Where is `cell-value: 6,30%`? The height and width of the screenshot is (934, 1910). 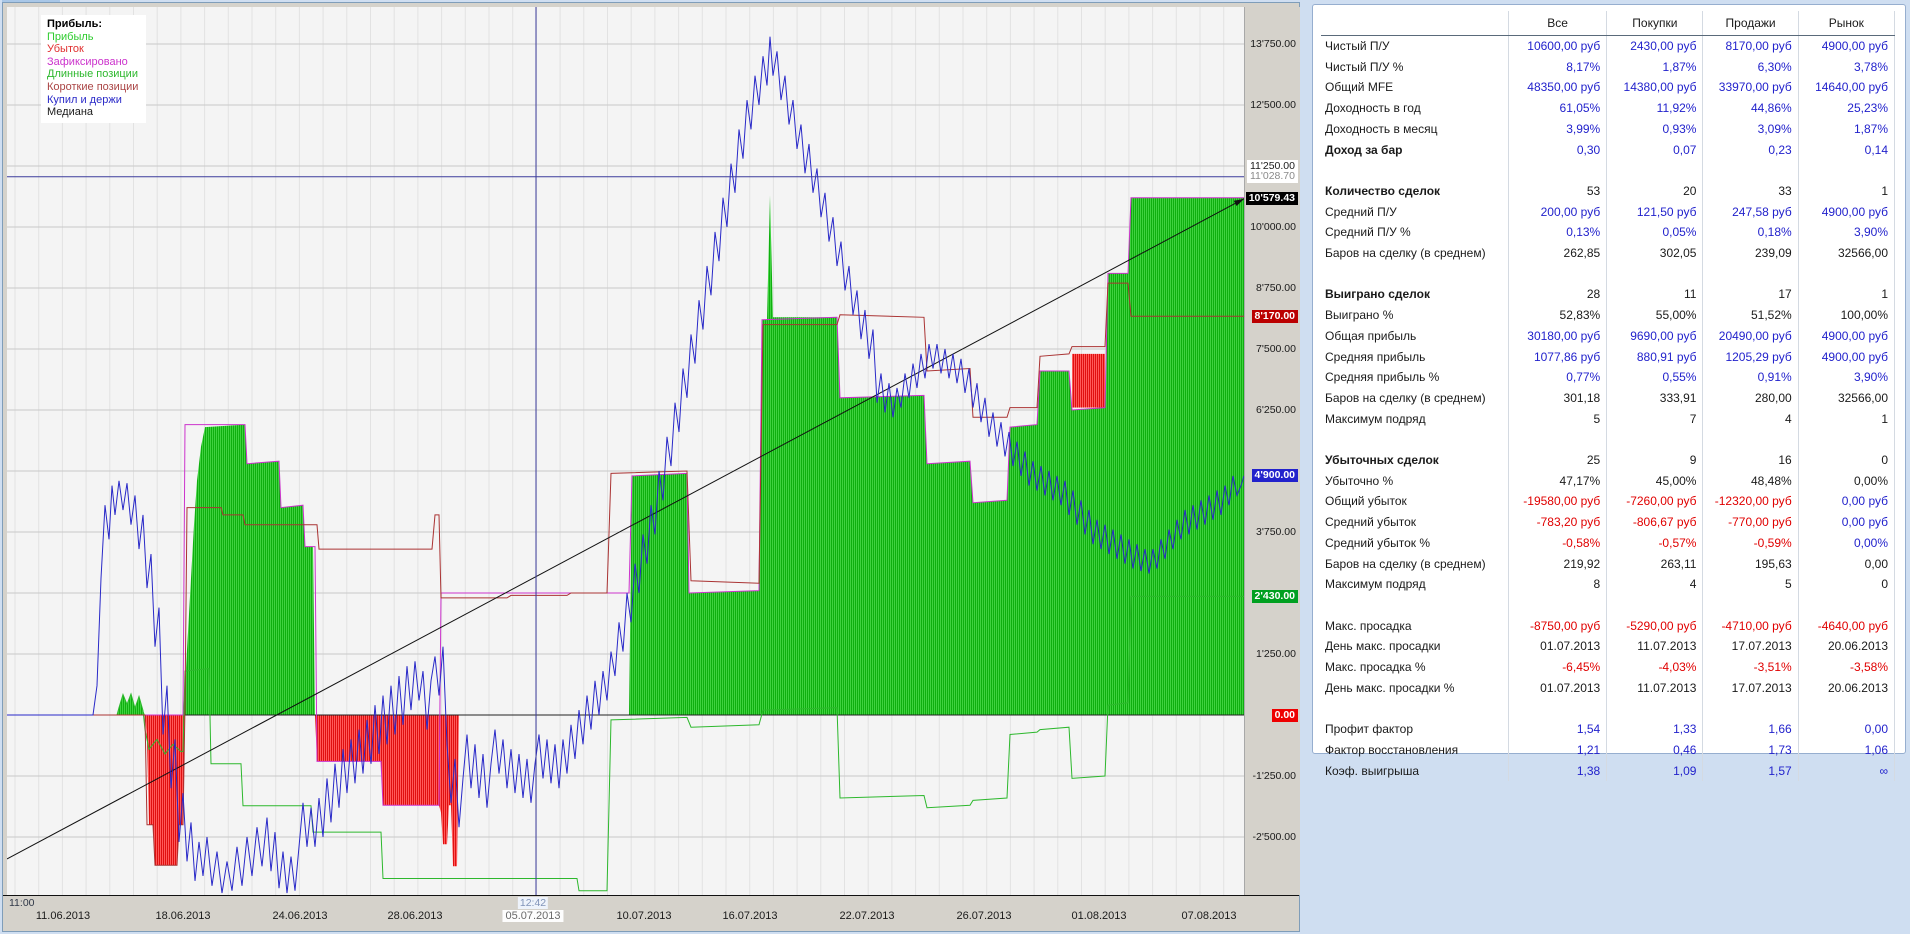 cell-value: 6,30% is located at coordinates (1750, 67).